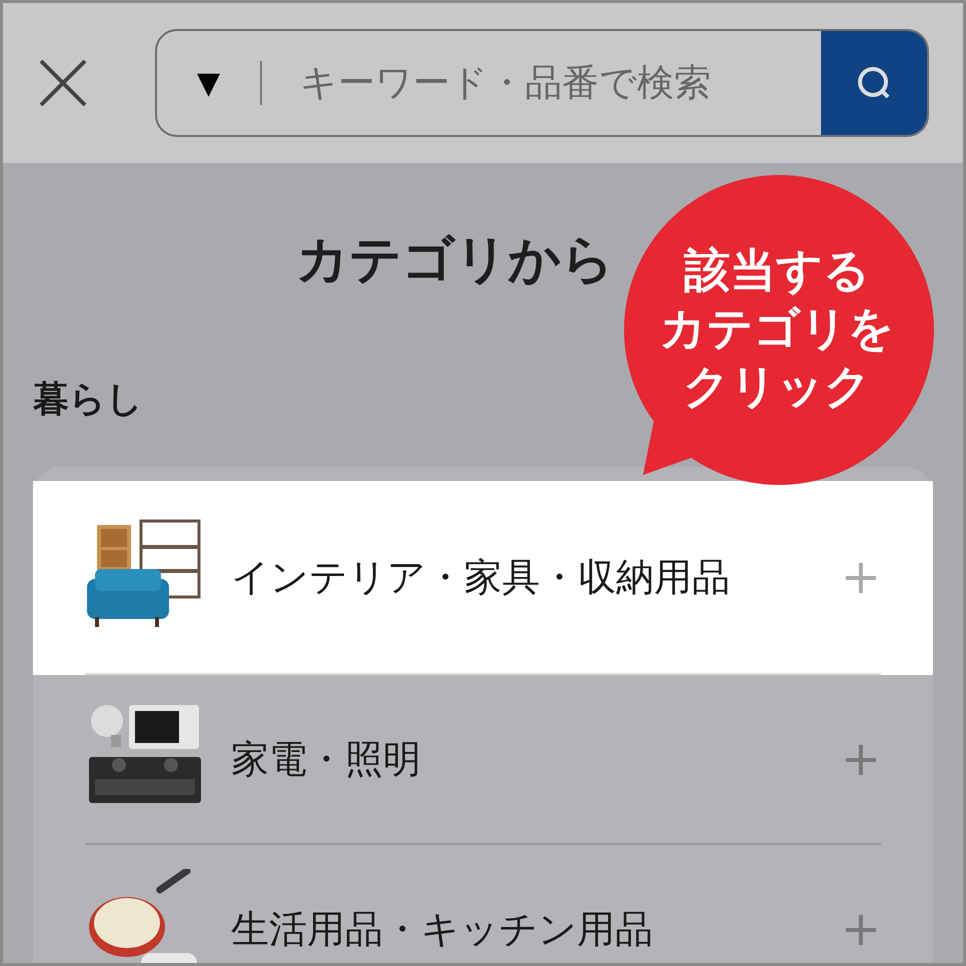  What do you see at coordinates (455, 260) in the screenshot?
I see `section-heading: カテゴリから` at bounding box center [455, 260].